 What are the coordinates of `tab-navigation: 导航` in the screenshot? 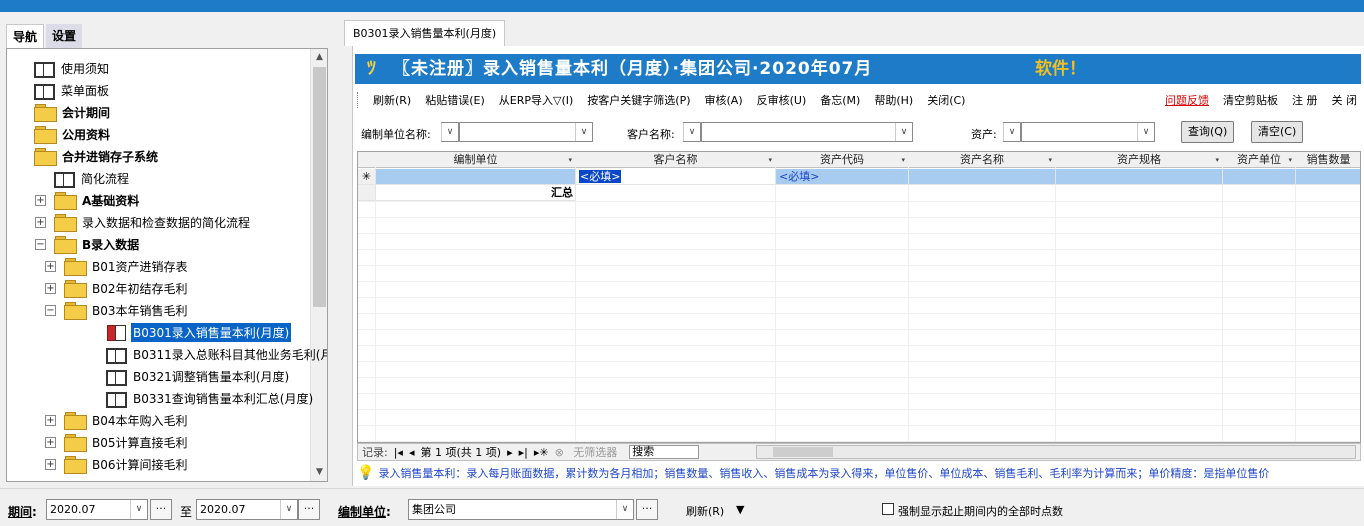 It's located at (25, 36).